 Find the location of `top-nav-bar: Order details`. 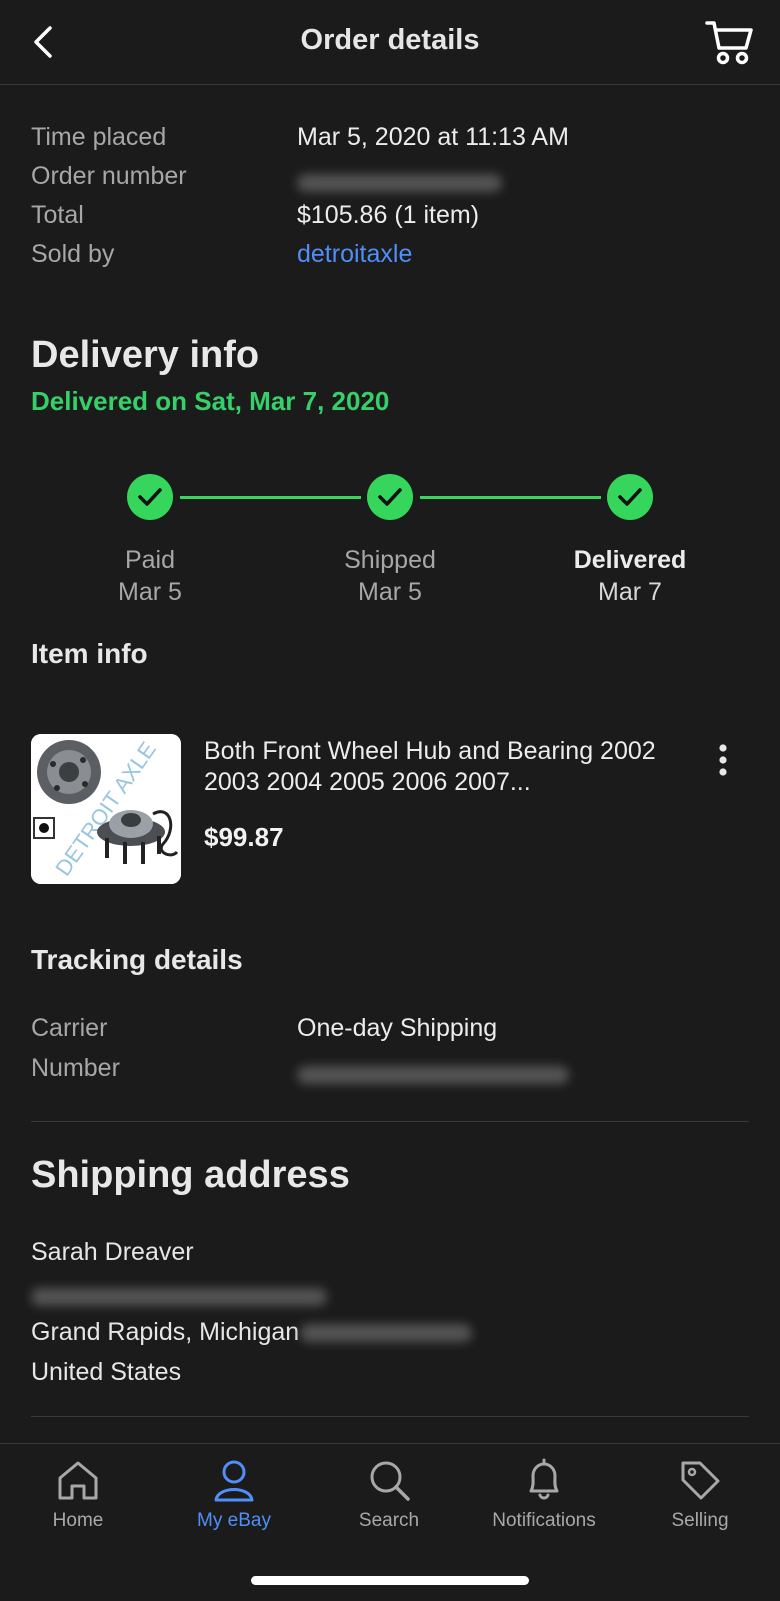

top-nav-bar: Order details is located at coordinates (390, 42).